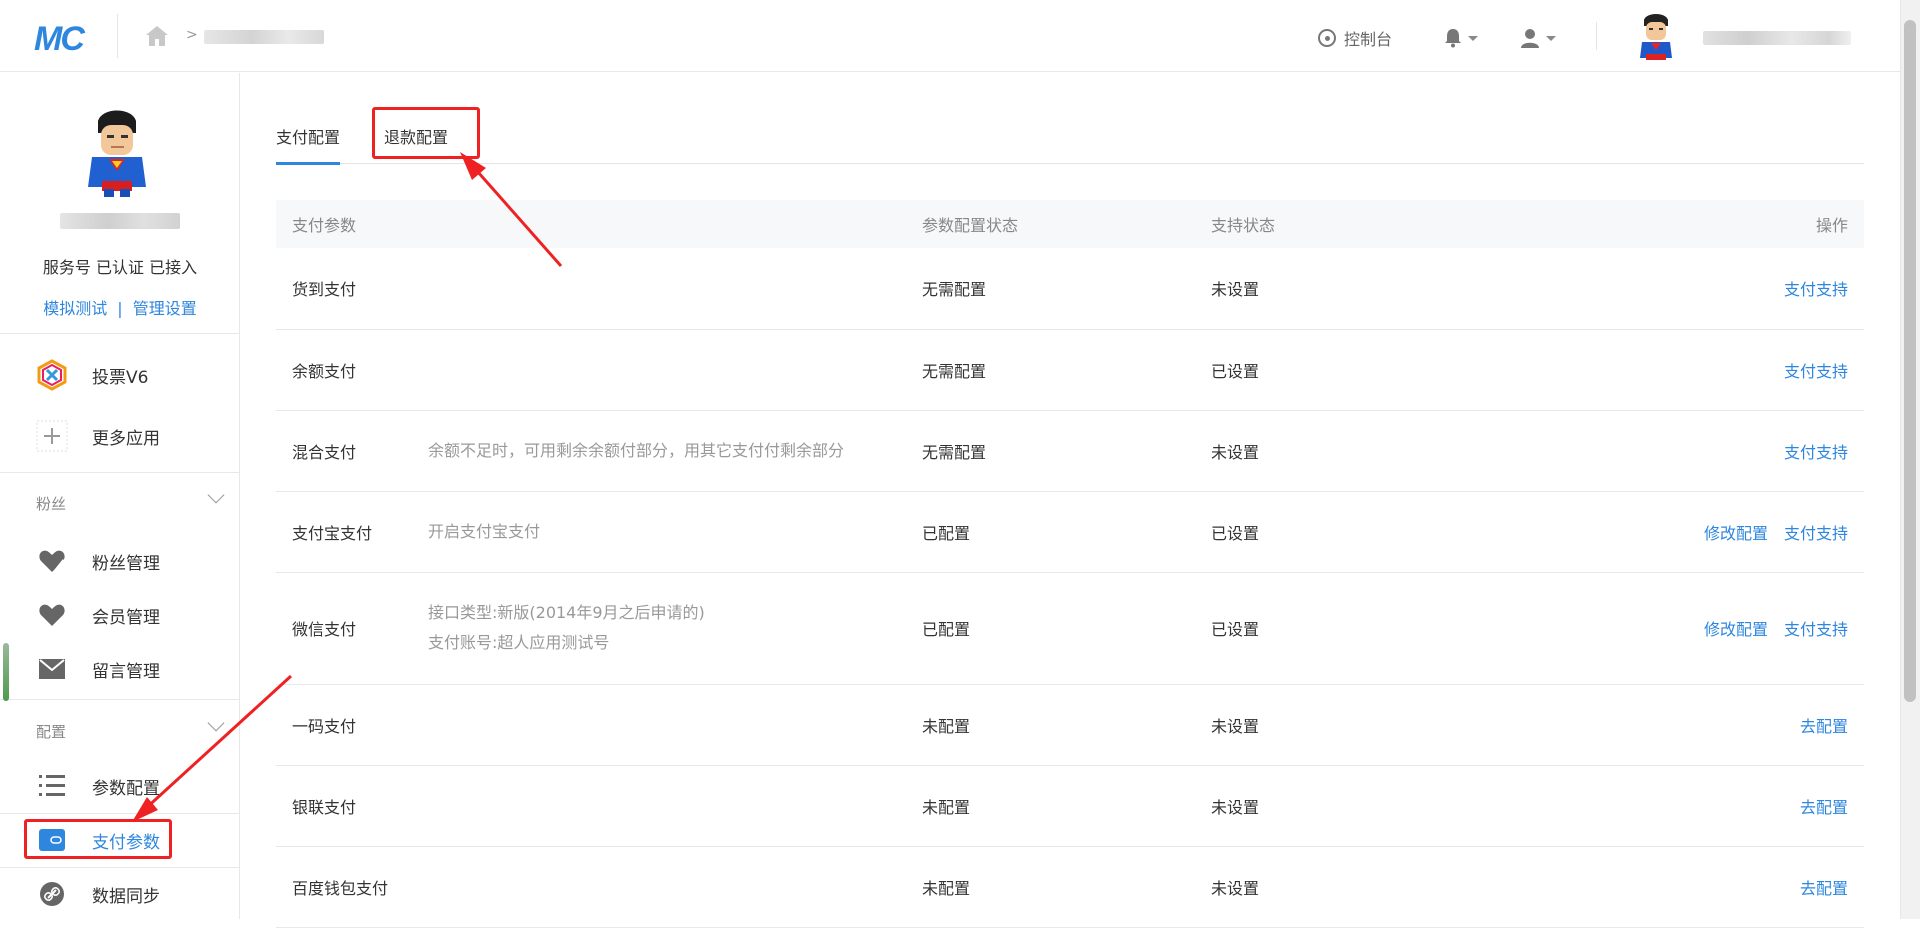 The height and width of the screenshot is (928, 1920). I want to click on pay-desc: 余额不足时，可用剩余余额付部分，用其它支付付剩余部分, so click(636, 450).